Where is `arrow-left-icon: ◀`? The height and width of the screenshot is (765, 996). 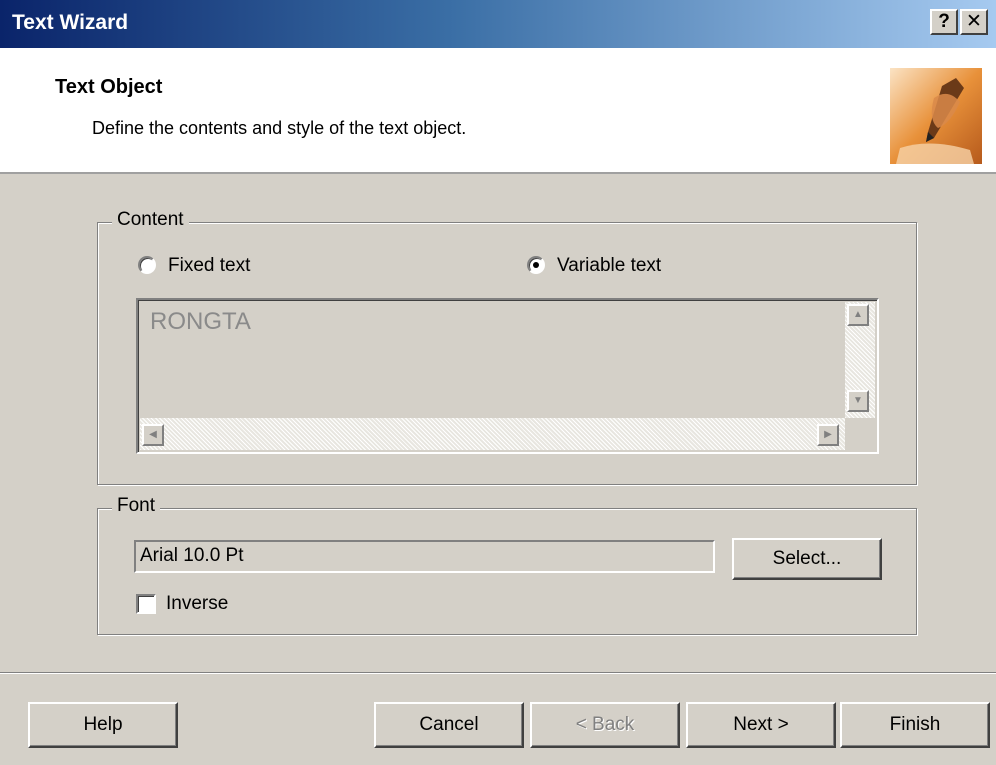
arrow-left-icon: ◀ is located at coordinates (153, 434).